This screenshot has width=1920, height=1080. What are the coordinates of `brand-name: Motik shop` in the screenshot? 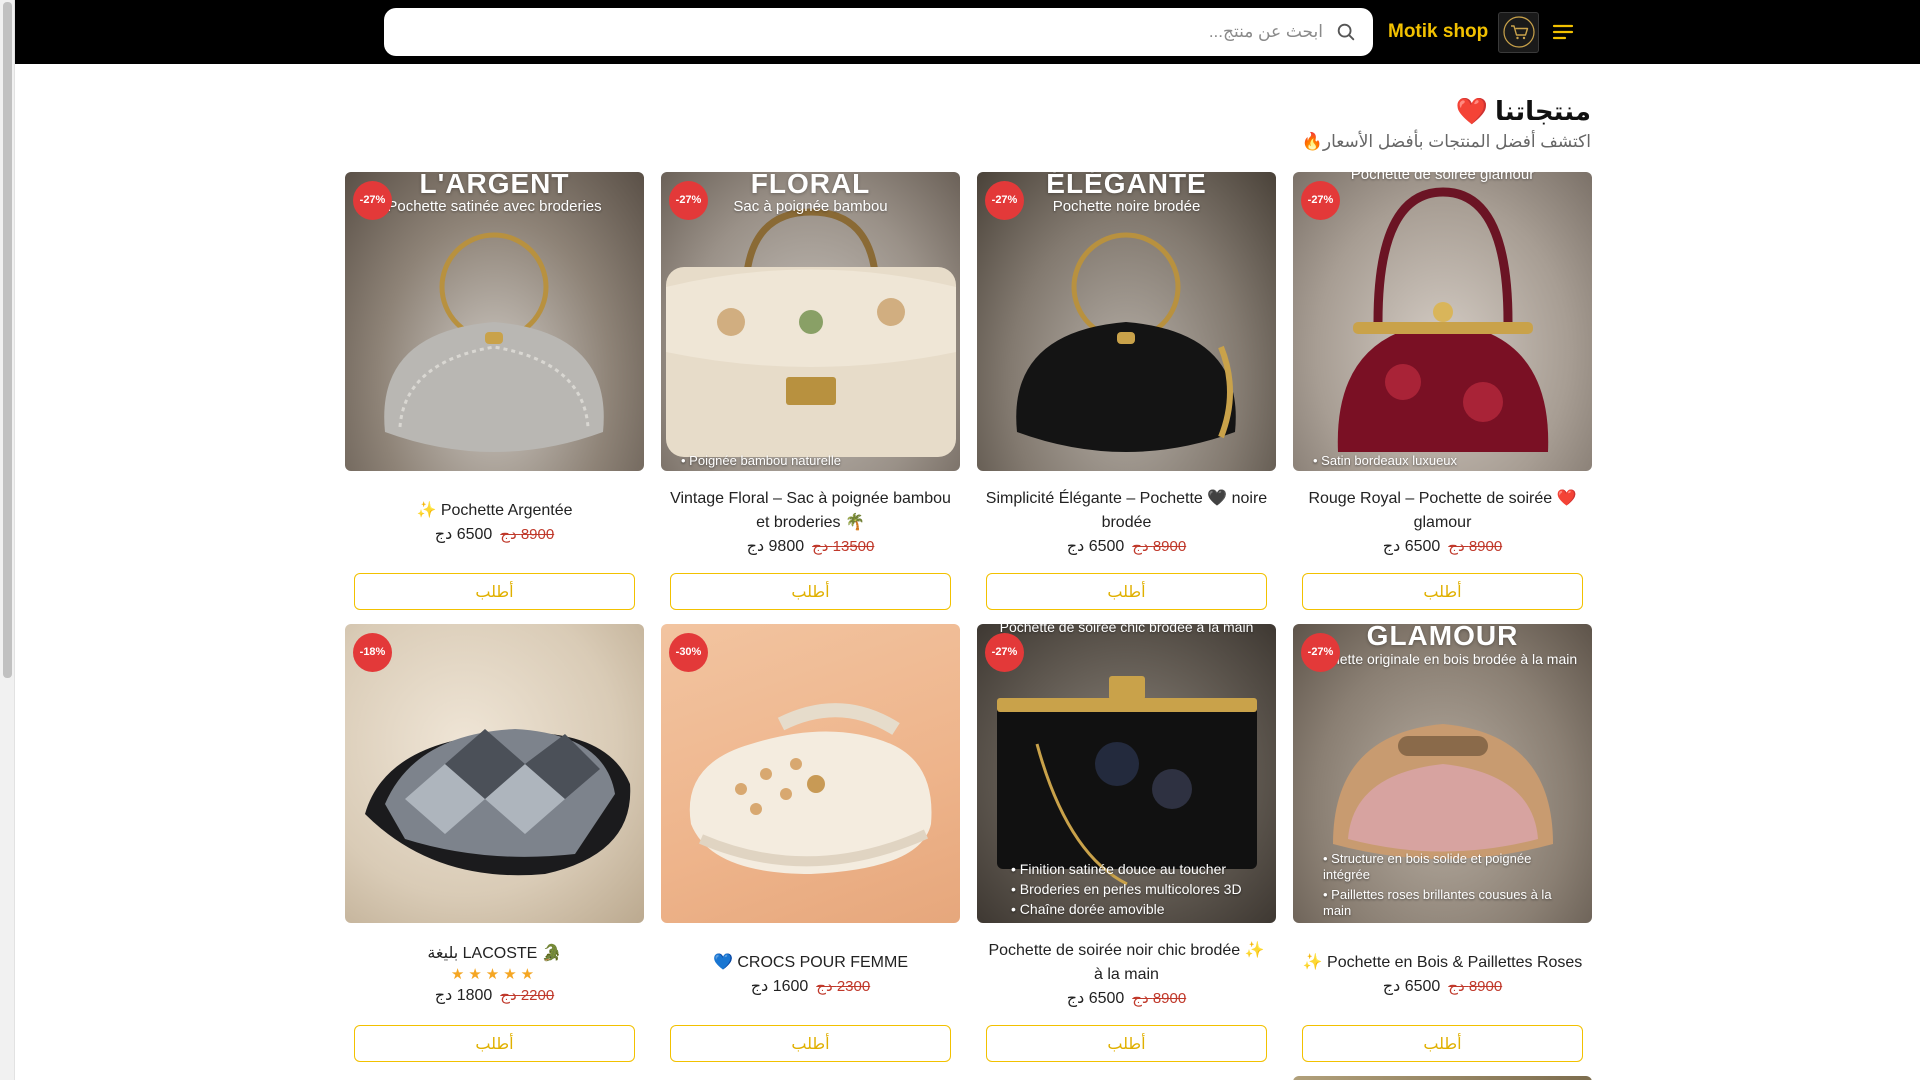 It's located at (1438, 32).